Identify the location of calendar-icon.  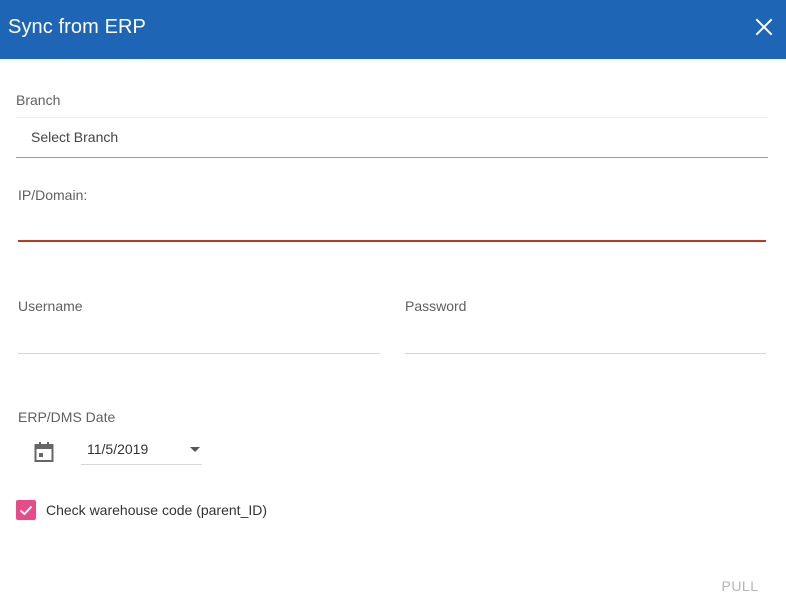
(44, 452).